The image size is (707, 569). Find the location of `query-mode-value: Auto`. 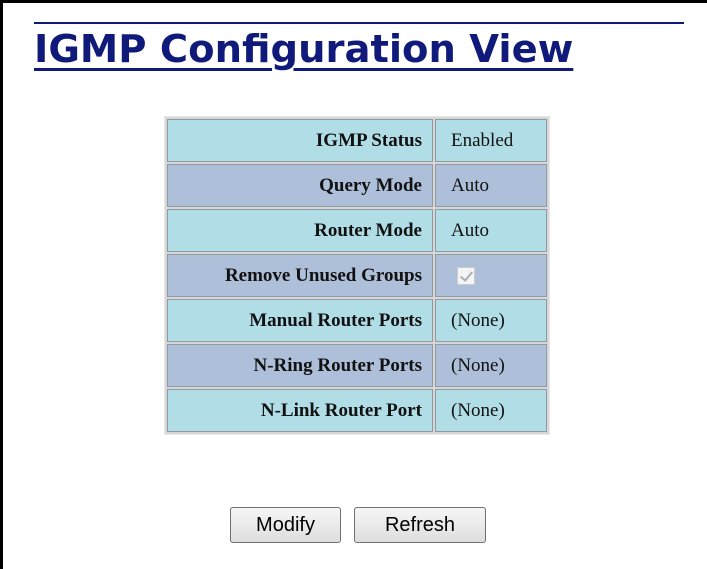

query-mode-value: Auto is located at coordinates (491, 185).